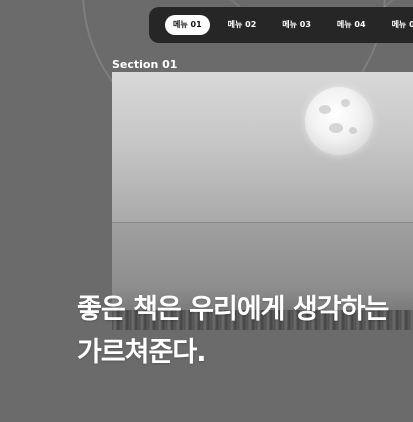  Describe the element at coordinates (233, 309) in the screenshot. I see `hero-headline-line-1: 좋은 책은 우리에게 생각하는` at that location.